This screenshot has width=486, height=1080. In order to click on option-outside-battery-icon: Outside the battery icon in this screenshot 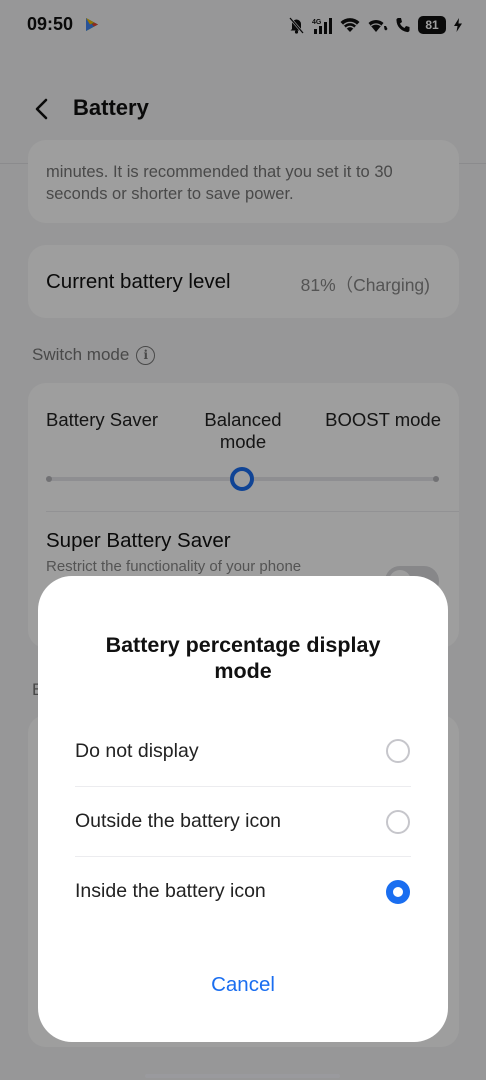, I will do `click(243, 821)`.